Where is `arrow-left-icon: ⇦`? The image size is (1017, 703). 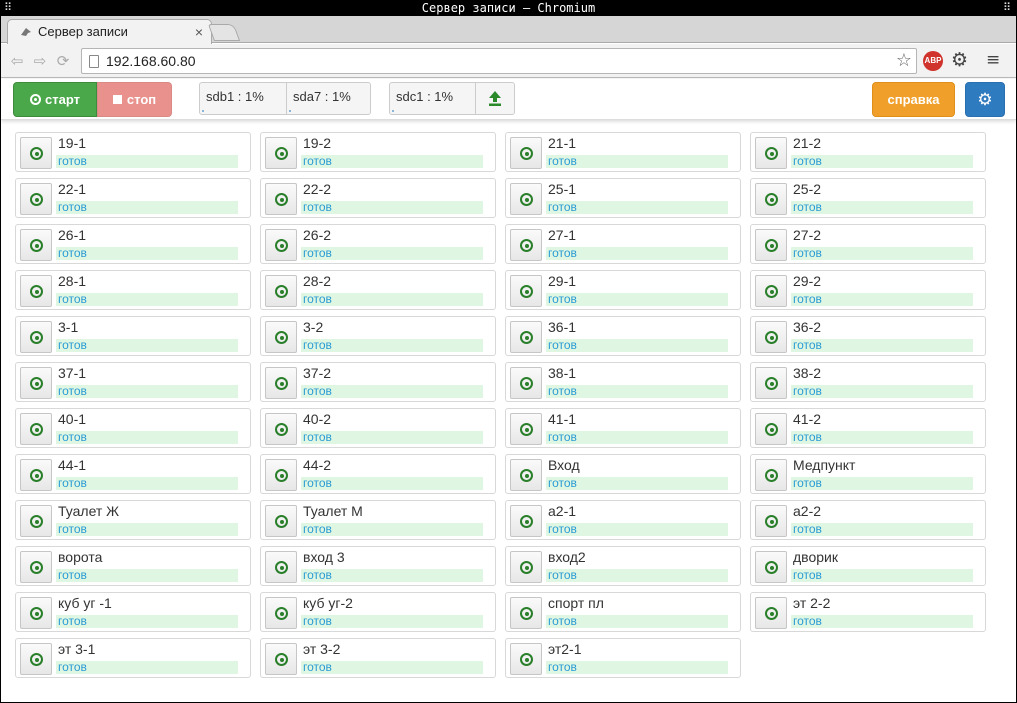 arrow-left-icon: ⇦ is located at coordinates (17, 61).